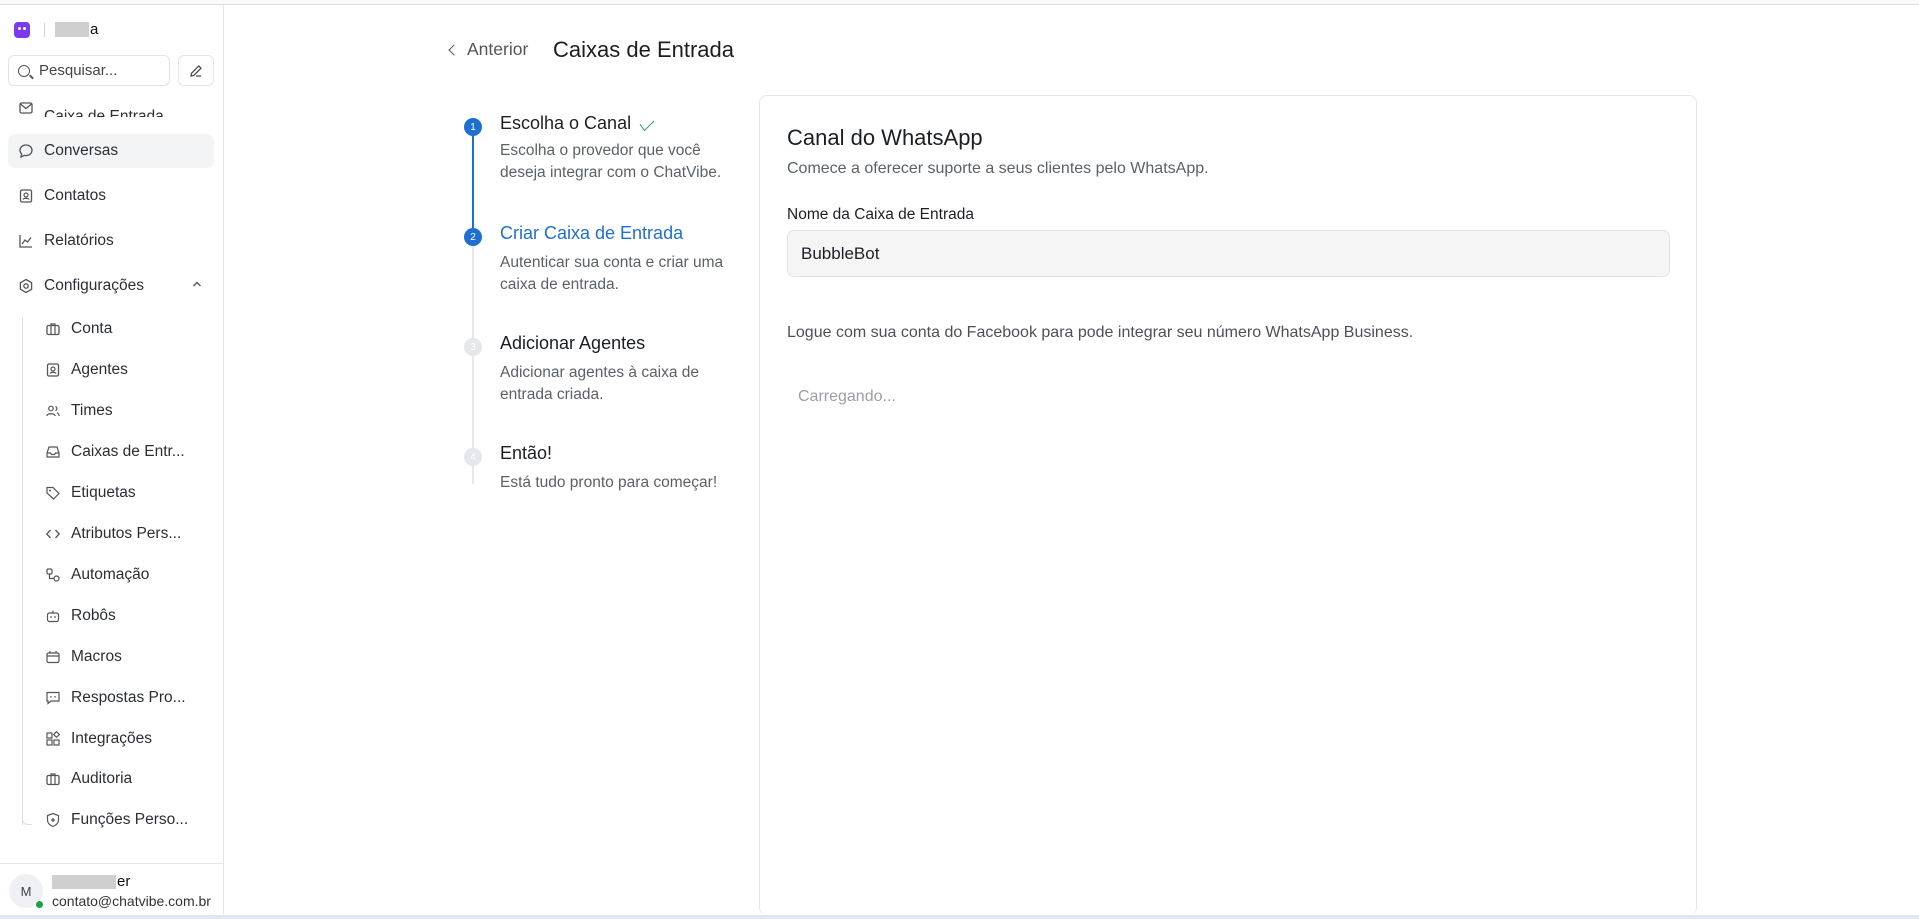 This screenshot has width=1919, height=919. Describe the element at coordinates (127, 329) in the screenshot. I see `sidebar-item-conta: Conta` at that location.